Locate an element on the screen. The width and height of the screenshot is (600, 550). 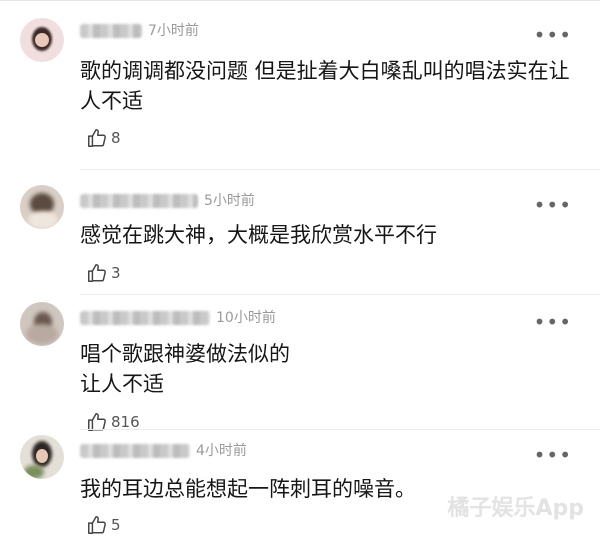
like-count: 3 is located at coordinates (116, 273).